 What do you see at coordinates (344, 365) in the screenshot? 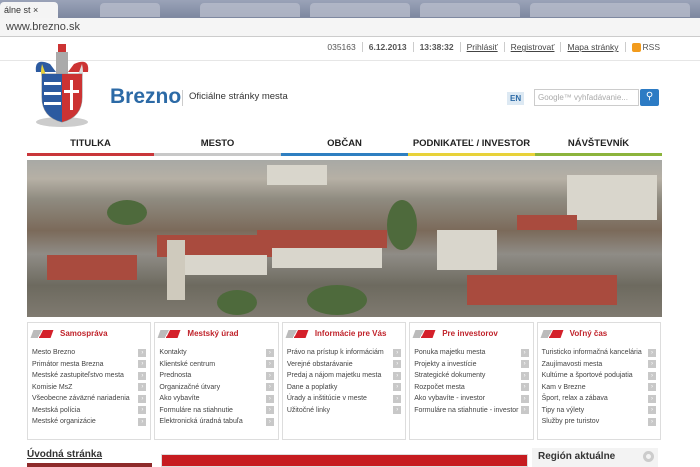
I see `list-item: Verejné obstarávanie ›` at bounding box center [344, 365].